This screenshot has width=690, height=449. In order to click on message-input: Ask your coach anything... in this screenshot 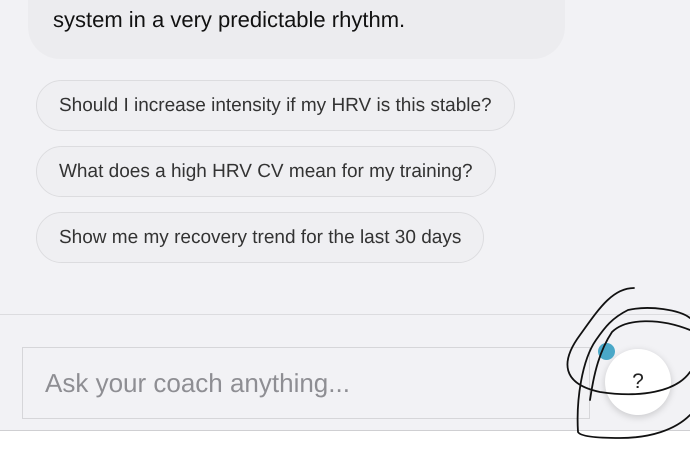, I will do `click(306, 383)`.